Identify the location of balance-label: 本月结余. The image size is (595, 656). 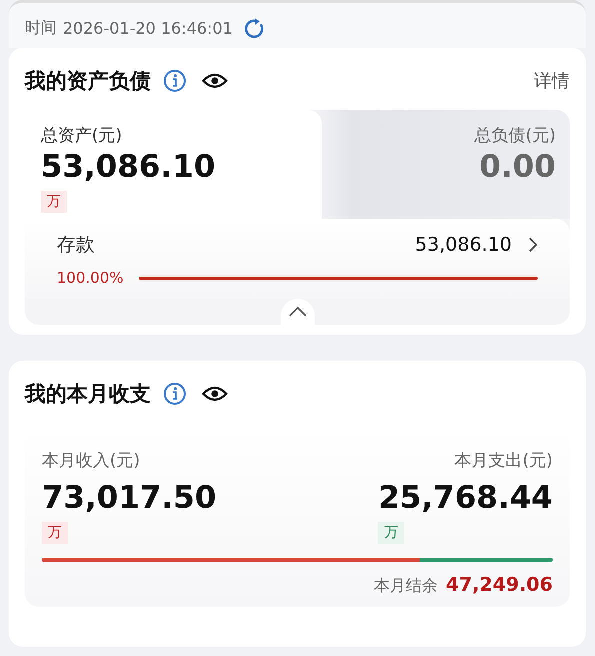
(406, 586).